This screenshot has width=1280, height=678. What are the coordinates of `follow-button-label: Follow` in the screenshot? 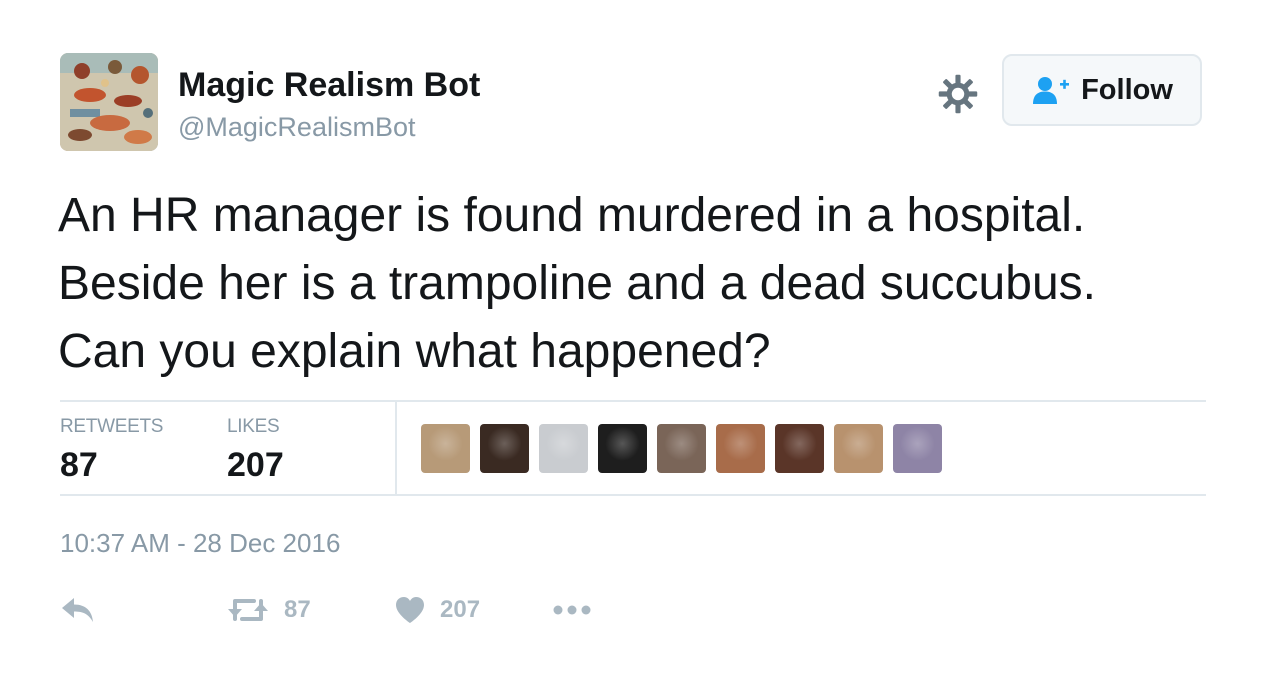 It's located at (1127, 89).